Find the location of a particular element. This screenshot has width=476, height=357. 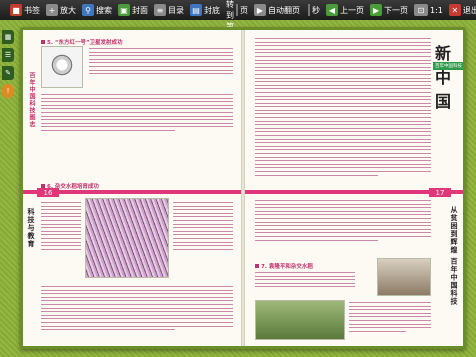

arrow-right-icon: ▶ is located at coordinates (376, 10).